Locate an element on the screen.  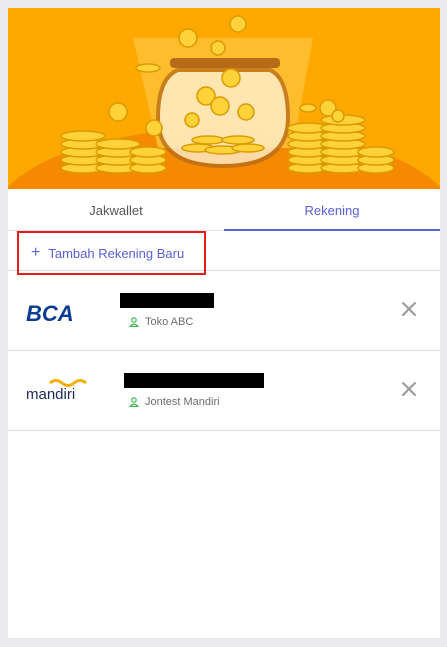
mandiri-logo-text: mandiri is located at coordinates (50, 394).